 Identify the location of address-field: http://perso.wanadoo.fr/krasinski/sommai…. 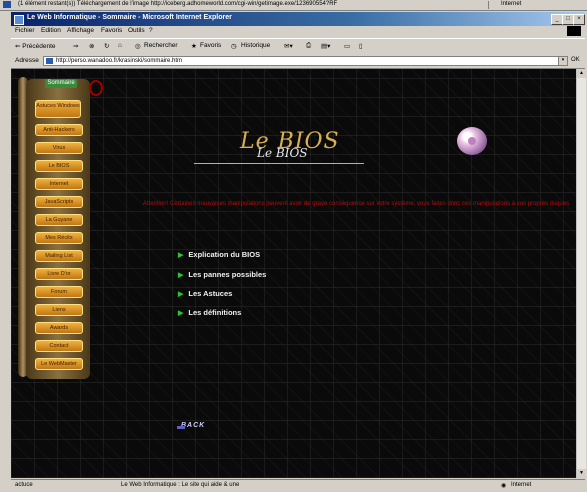
(303, 61).